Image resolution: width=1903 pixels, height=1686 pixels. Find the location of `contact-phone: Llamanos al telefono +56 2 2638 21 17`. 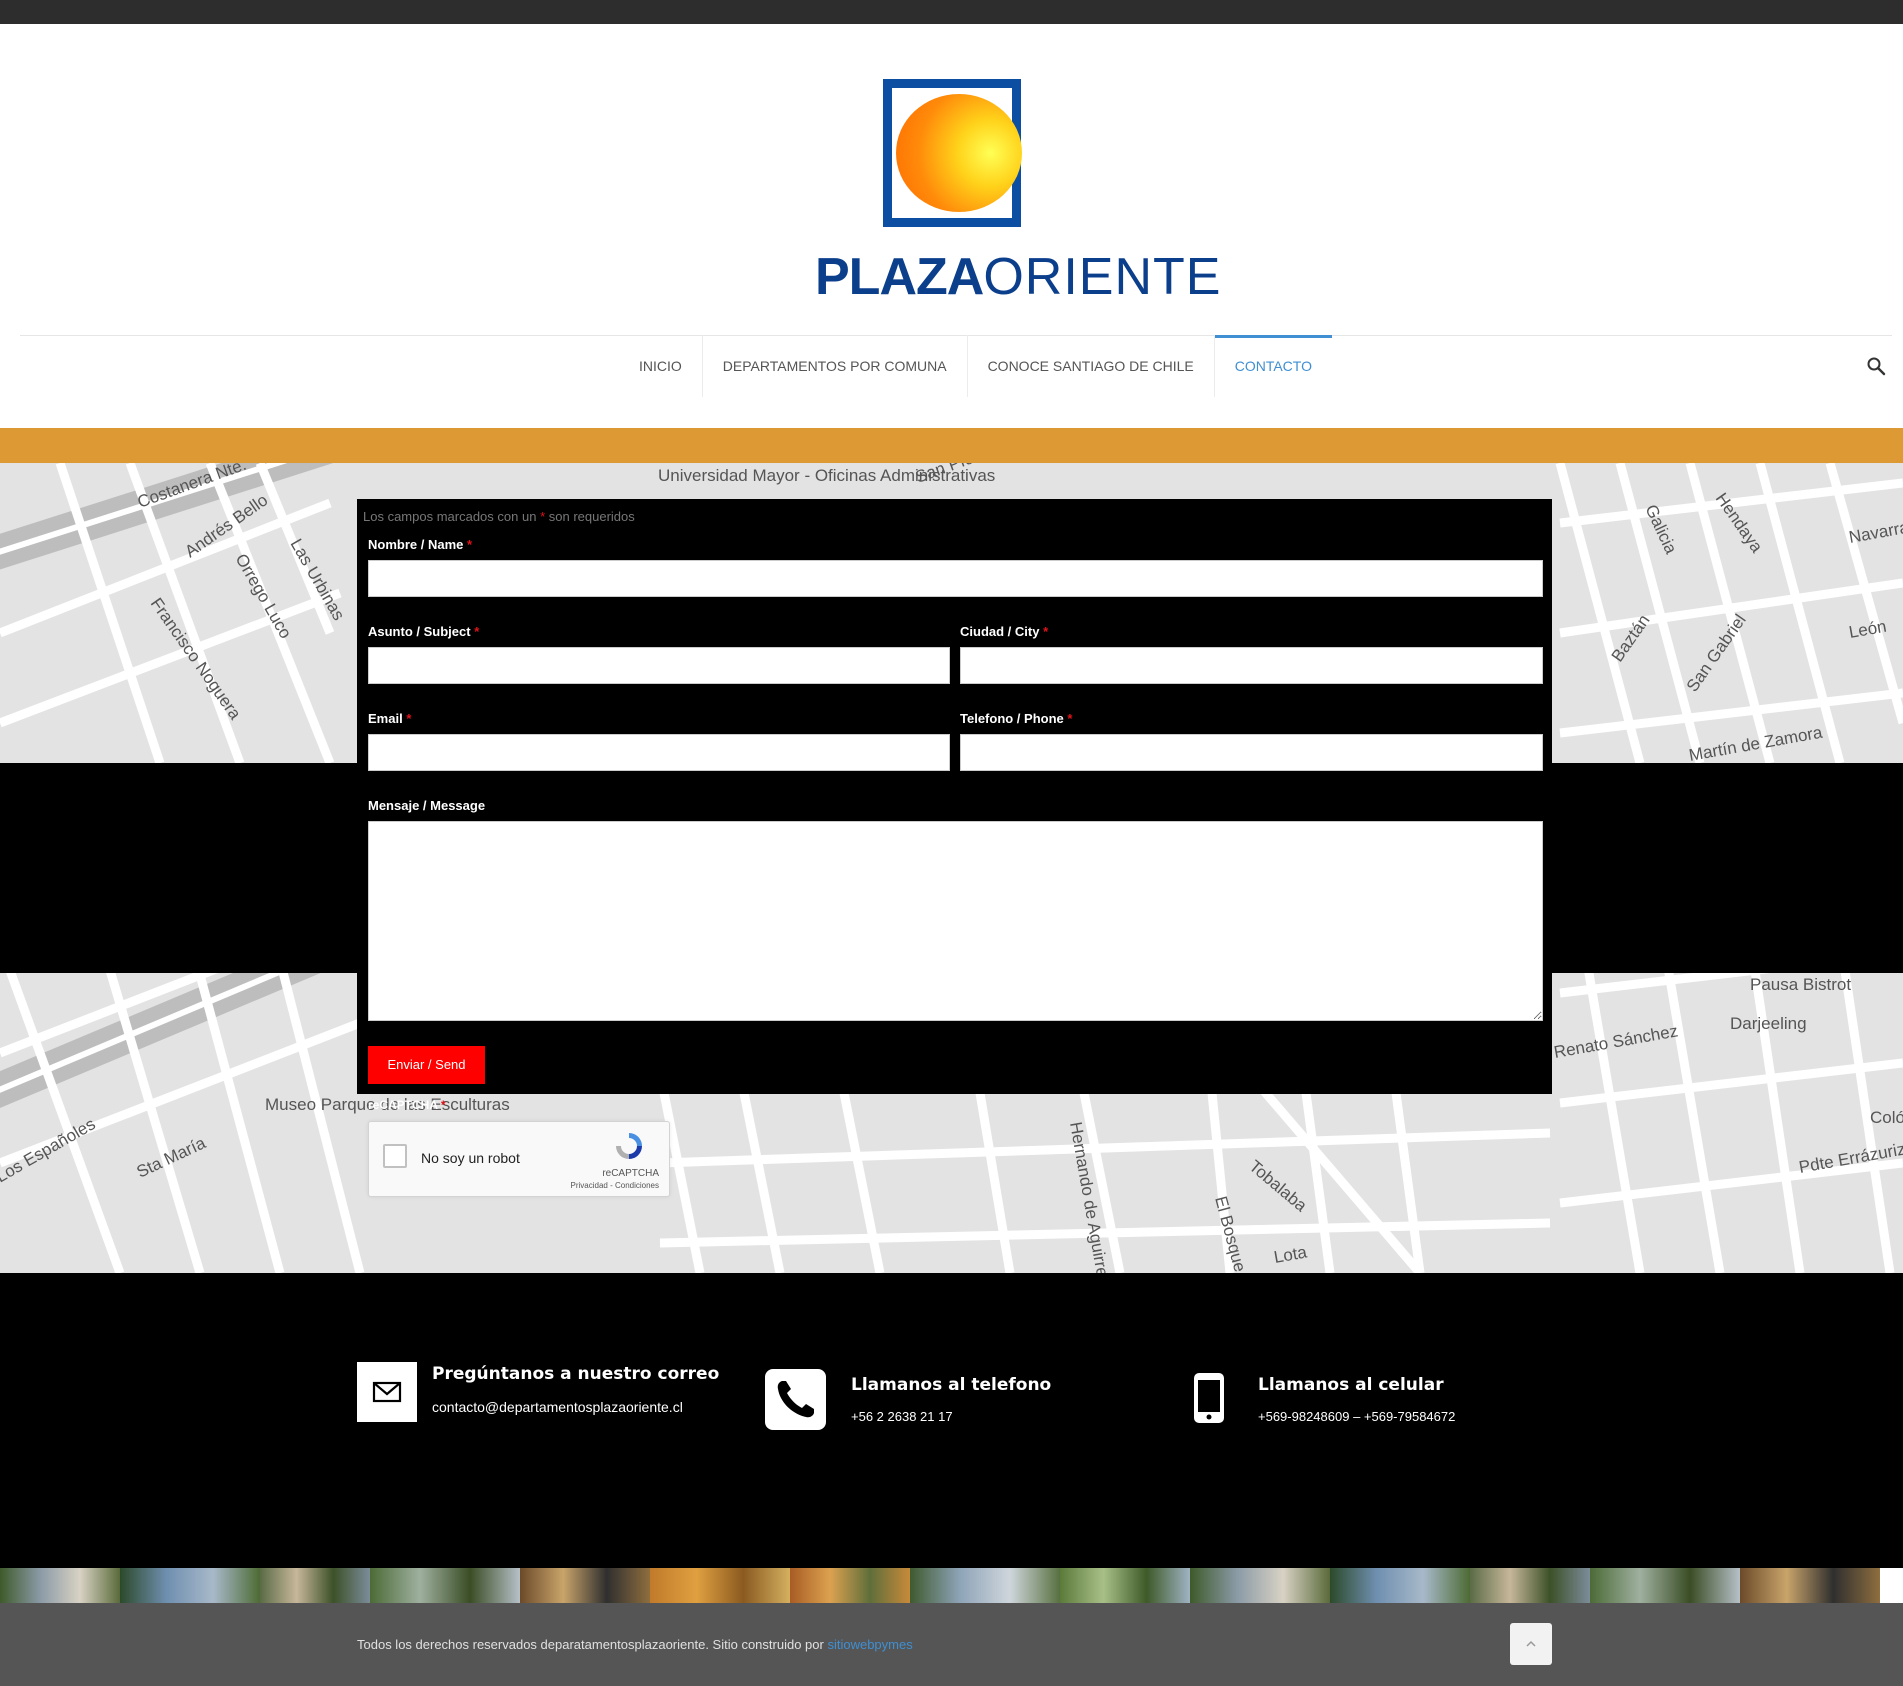

contact-phone: Llamanos al telefono +56 2 2638 21 17 is located at coordinates (915, 1397).